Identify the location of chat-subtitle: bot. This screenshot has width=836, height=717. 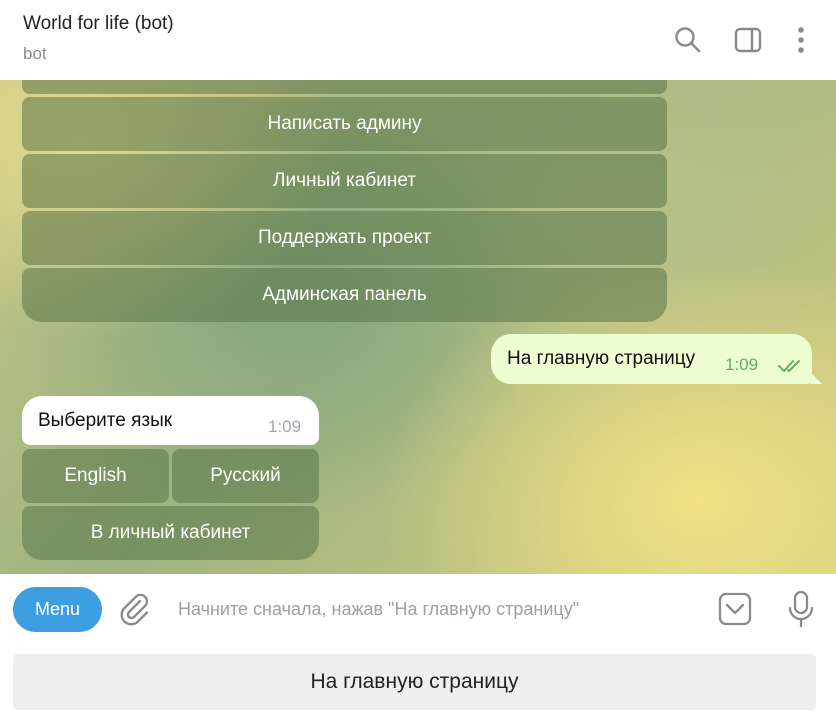
(35, 53).